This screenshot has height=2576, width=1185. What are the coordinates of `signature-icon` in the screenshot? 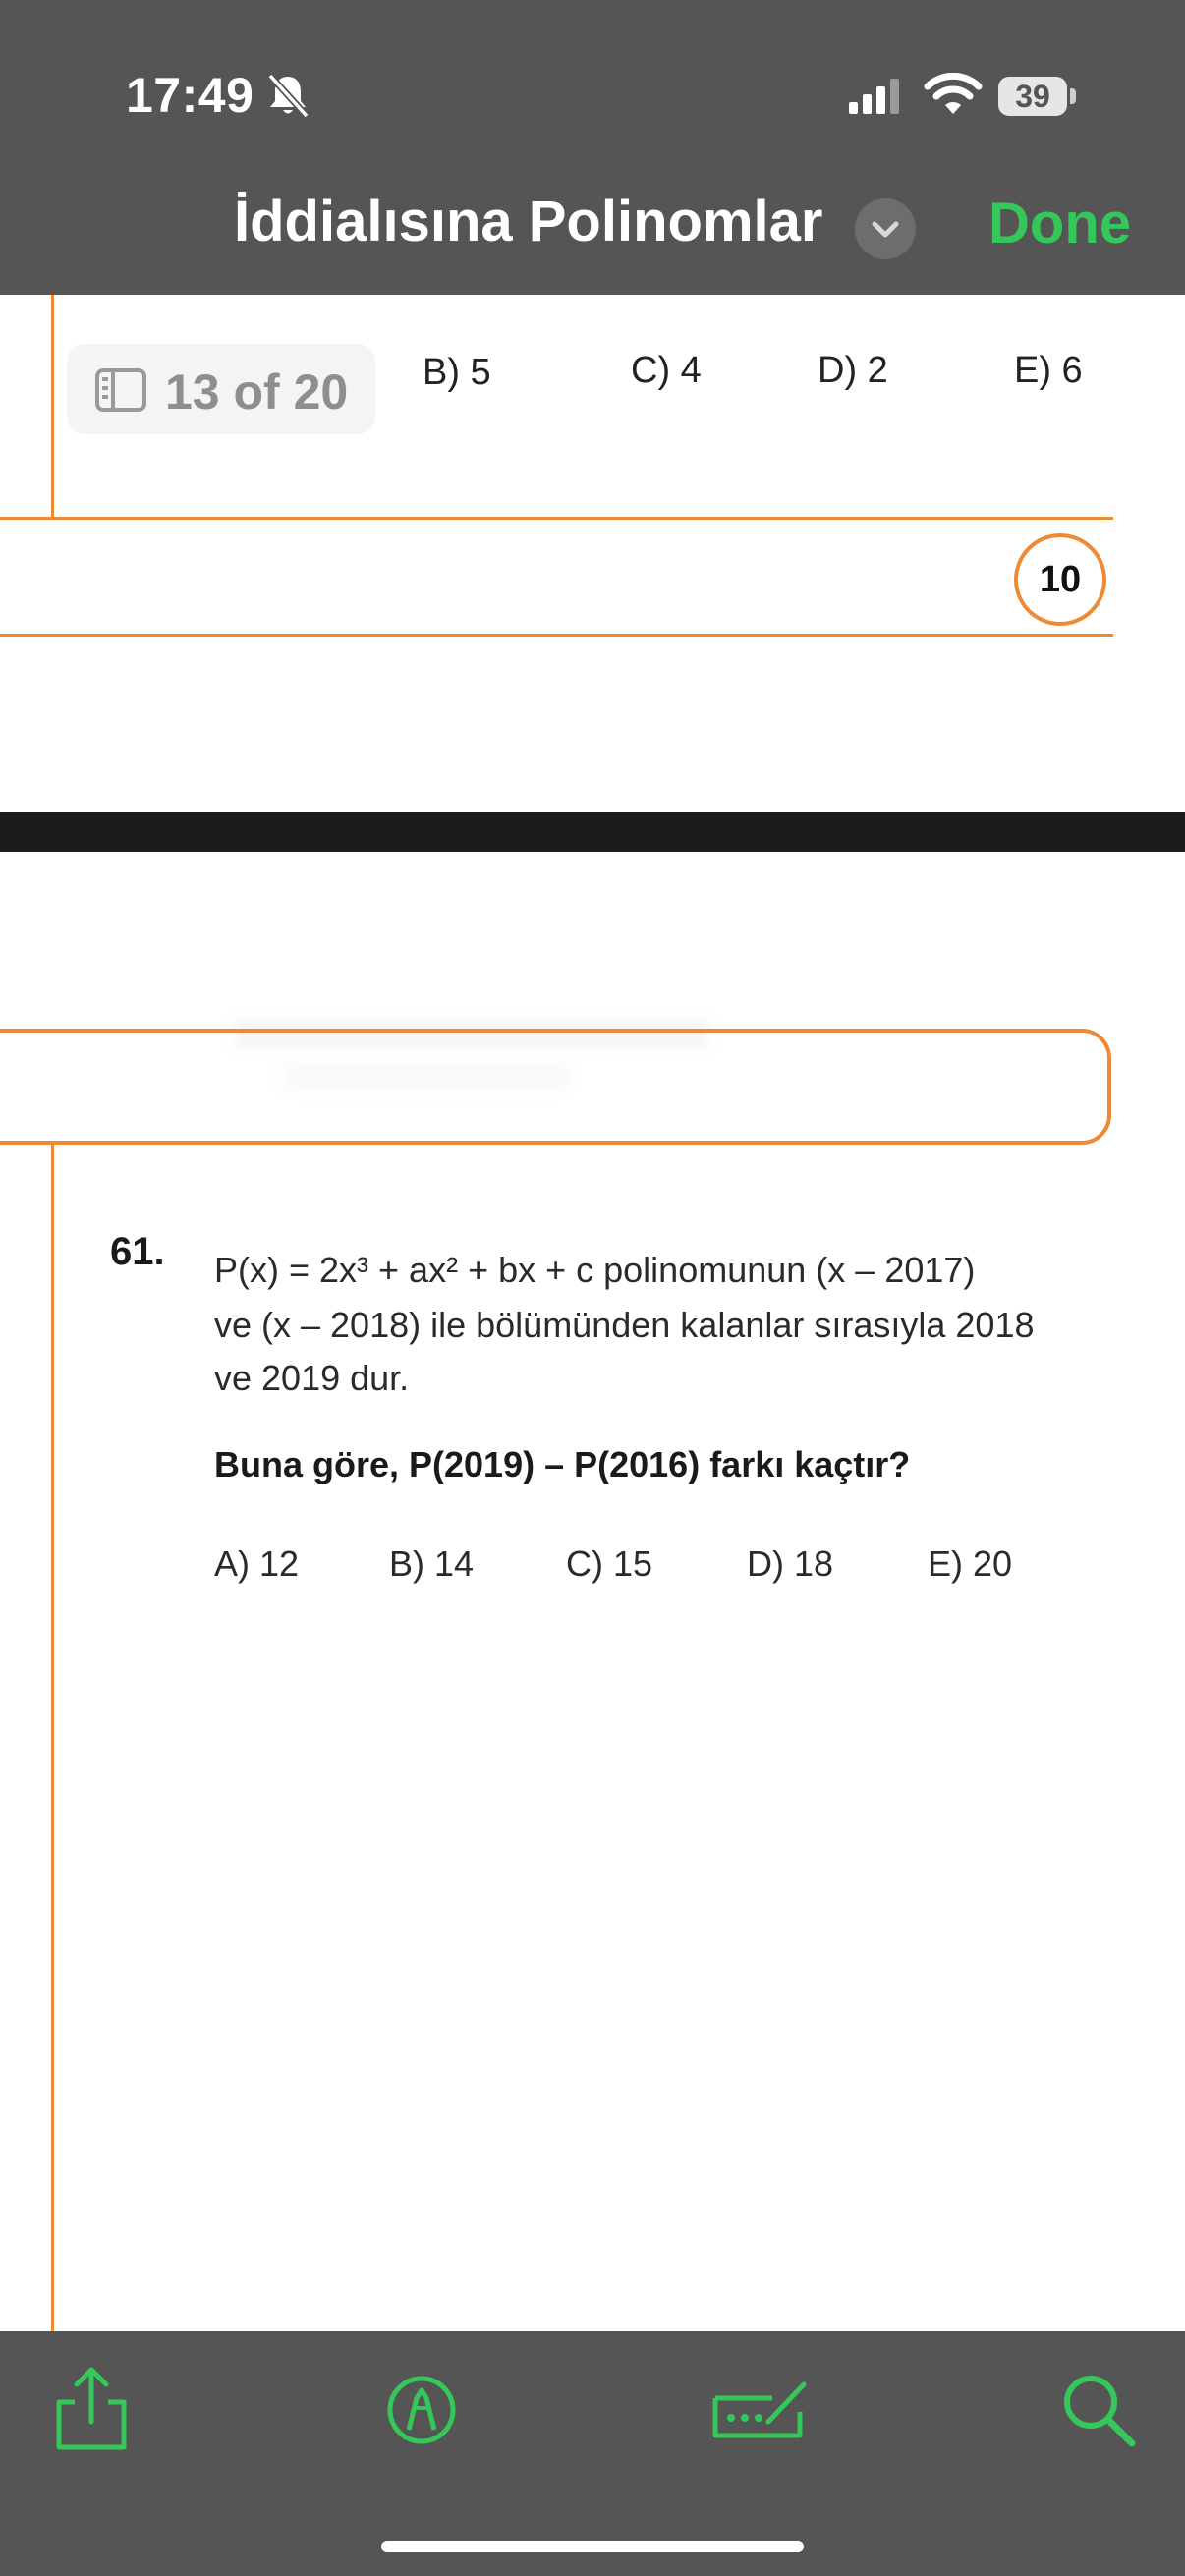 It's located at (761, 2409).